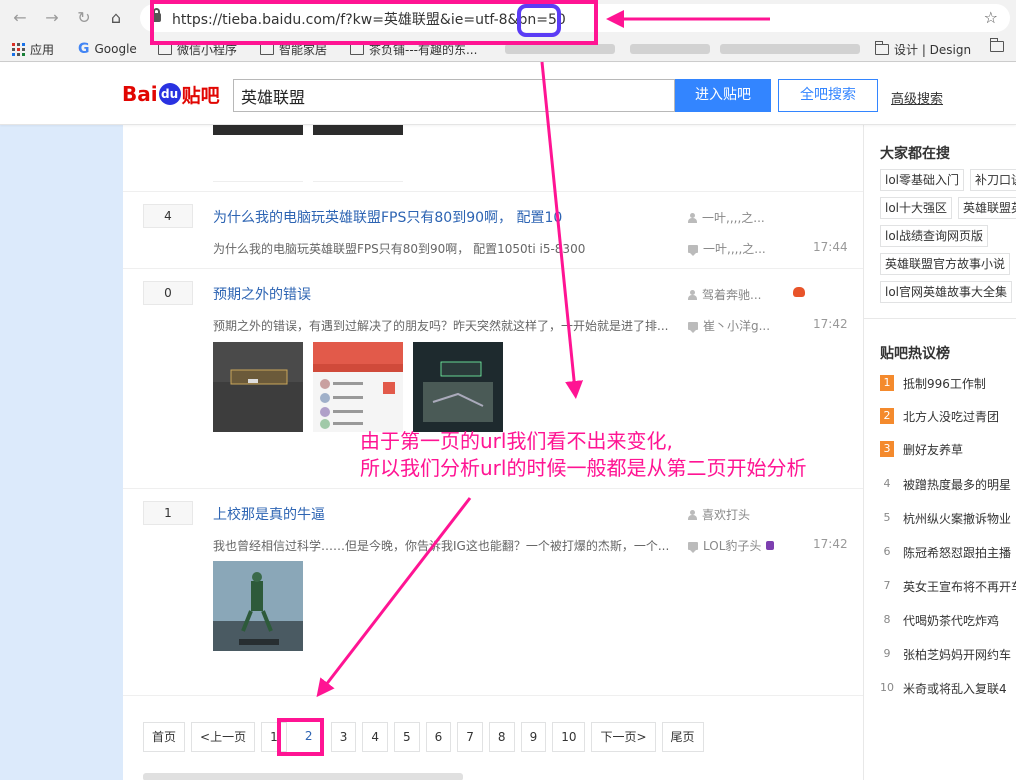  I want to click on annotation-line-2: 所以我们分析url的时候一般都是从第二页开始分析, so click(583, 468).